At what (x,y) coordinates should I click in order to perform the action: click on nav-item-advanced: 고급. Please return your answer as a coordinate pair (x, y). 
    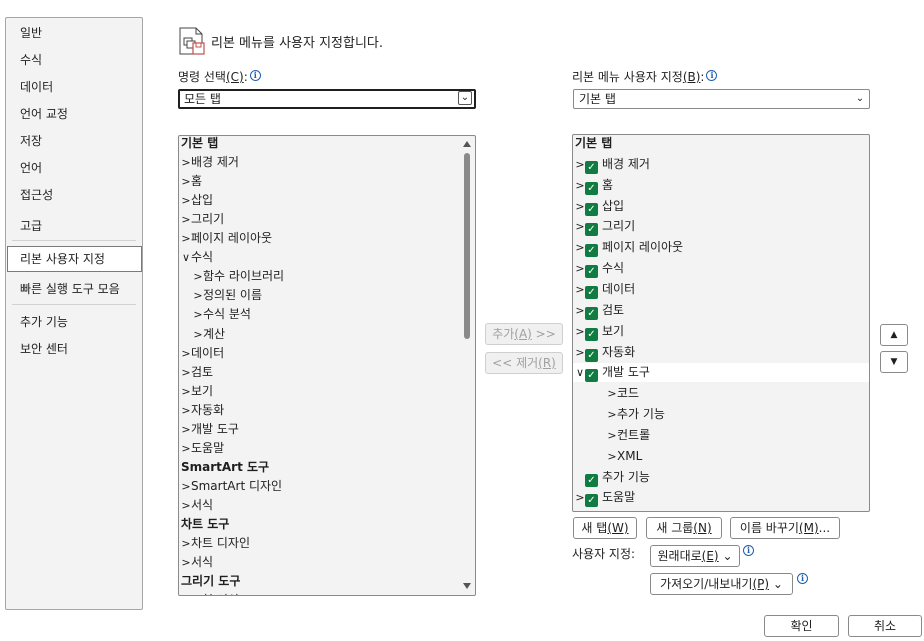
    Looking at the image, I should click on (74, 226).